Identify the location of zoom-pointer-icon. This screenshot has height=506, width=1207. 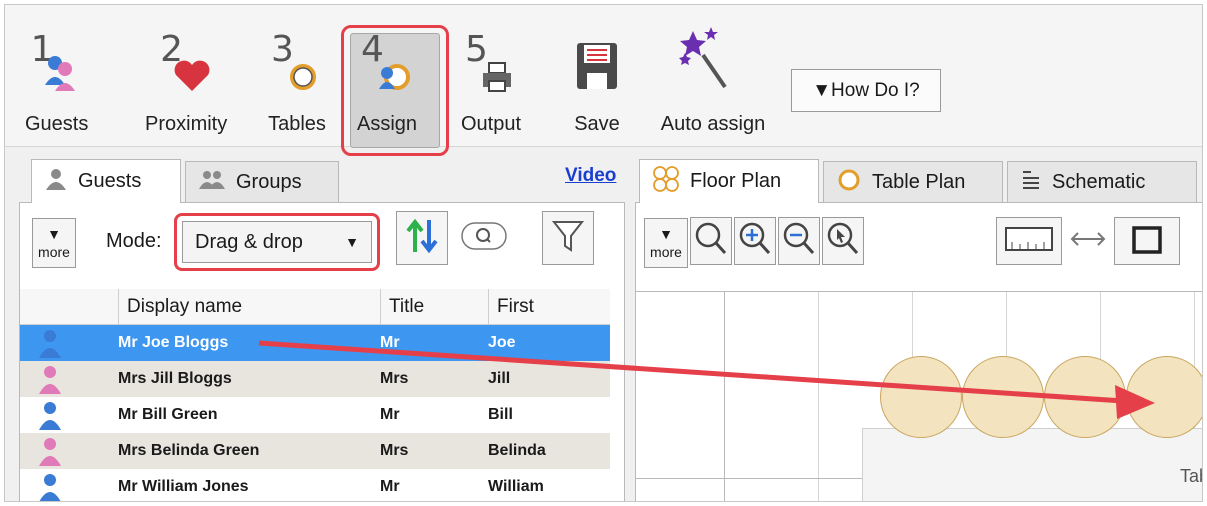
(843, 241).